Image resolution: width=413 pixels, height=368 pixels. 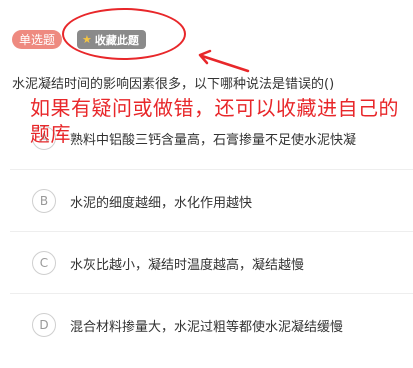 What do you see at coordinates (173, 84) in the screenshot?
I see `question-text: 水泥凝结时间的影响因素很多，以下哪种说法是错误的()` at bounding box center [173, 84].